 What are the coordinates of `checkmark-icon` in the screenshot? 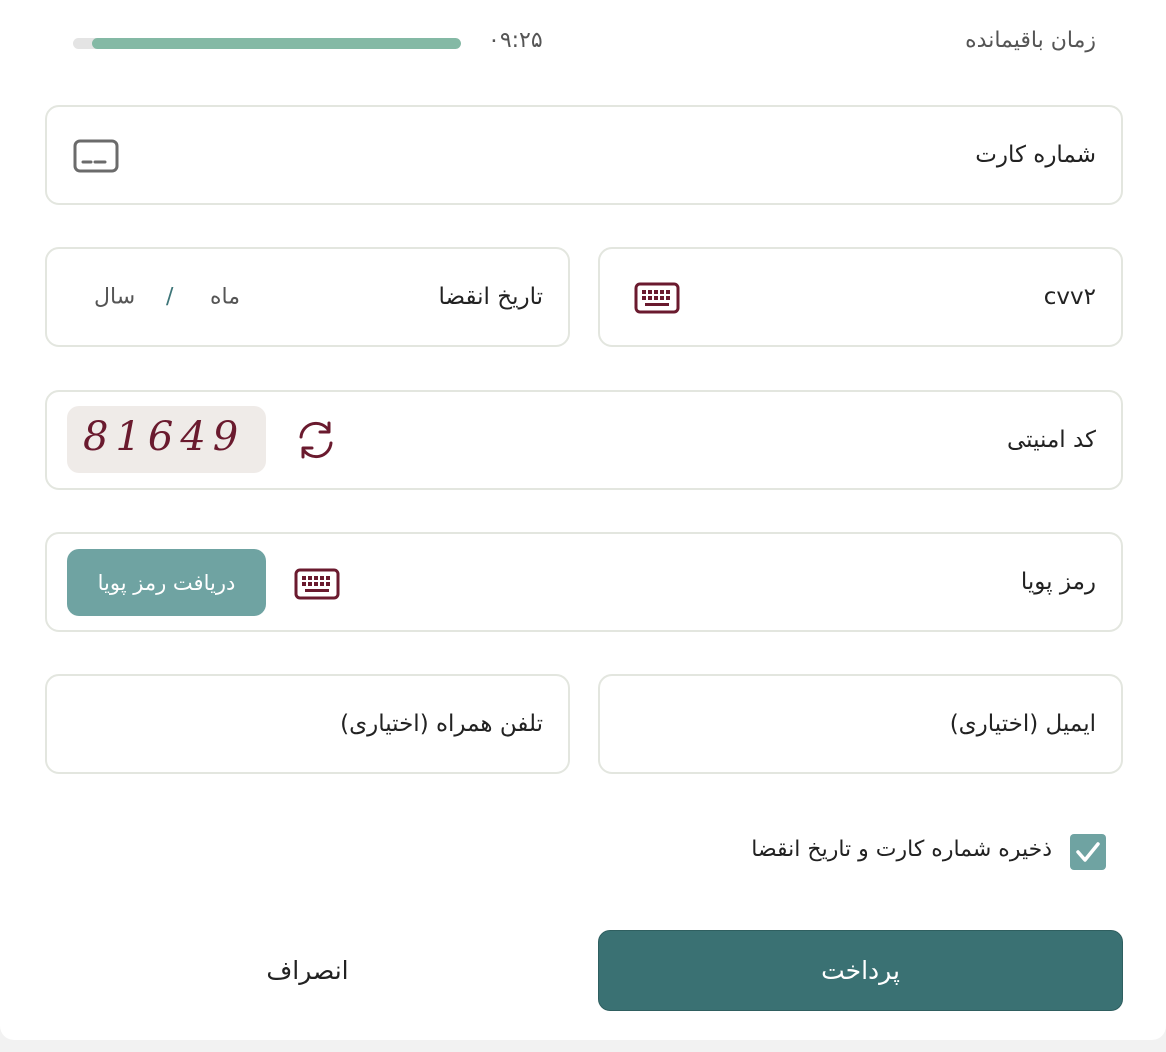 It's located at (1088, 852).